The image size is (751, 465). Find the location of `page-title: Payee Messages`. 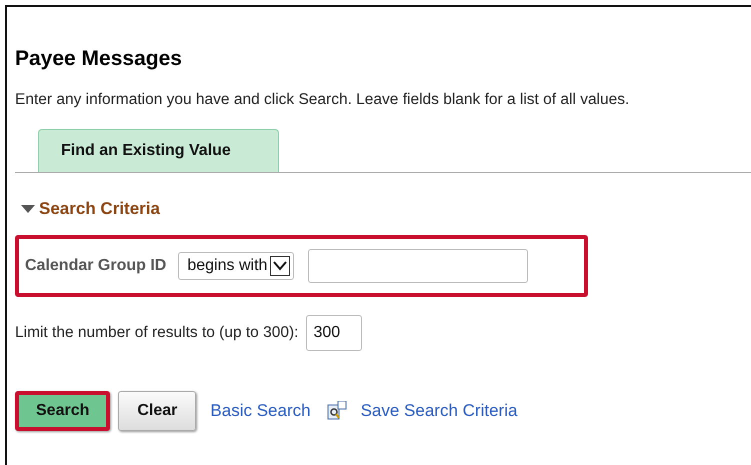

page-title: Payee Messages is located at coordinates (99, 59).